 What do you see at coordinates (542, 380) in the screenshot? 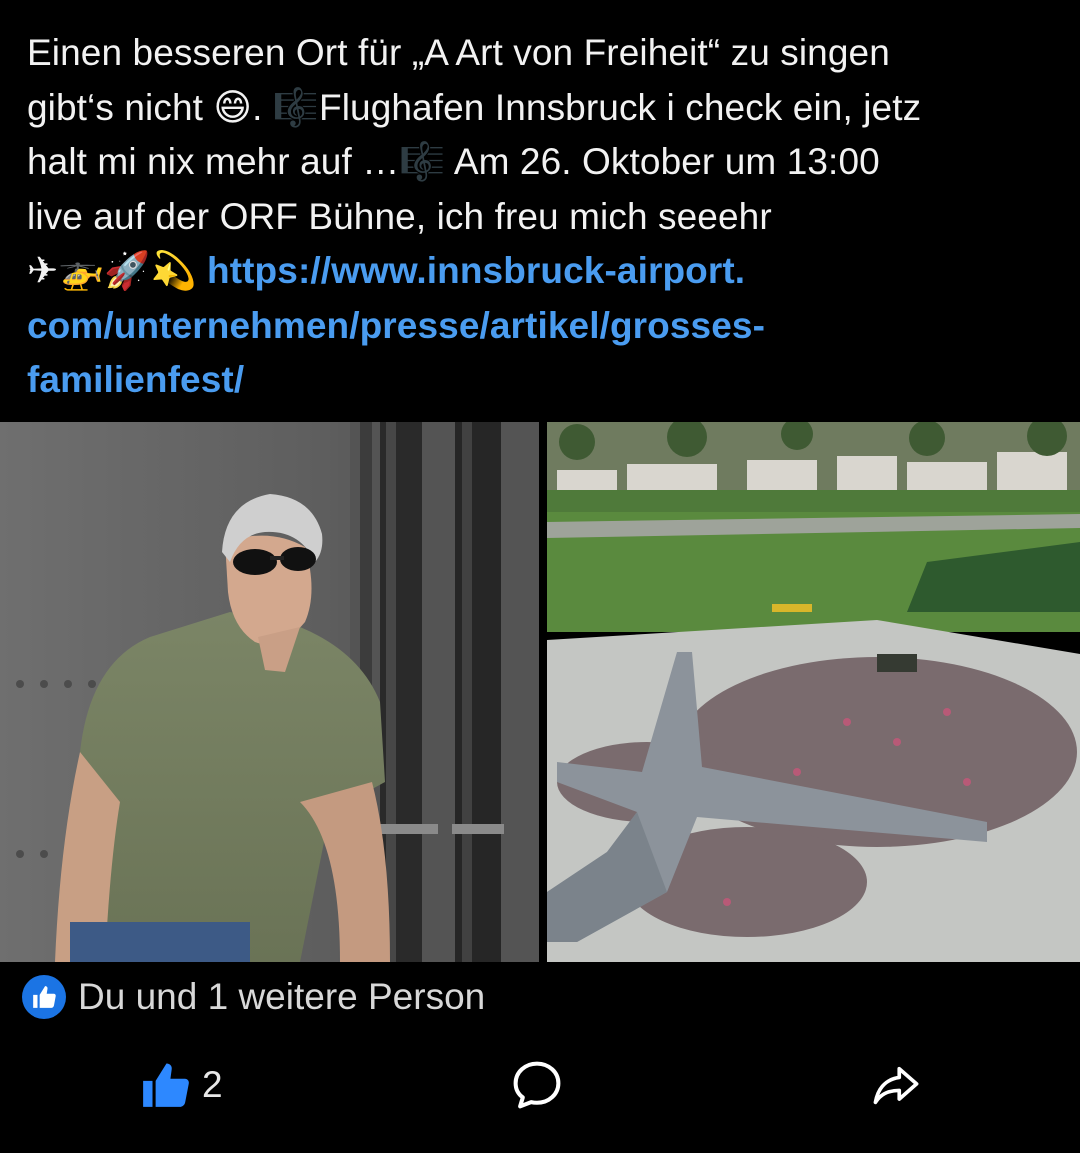
I see `post-link-end: familienfest/` at bounding box center [542, 380].